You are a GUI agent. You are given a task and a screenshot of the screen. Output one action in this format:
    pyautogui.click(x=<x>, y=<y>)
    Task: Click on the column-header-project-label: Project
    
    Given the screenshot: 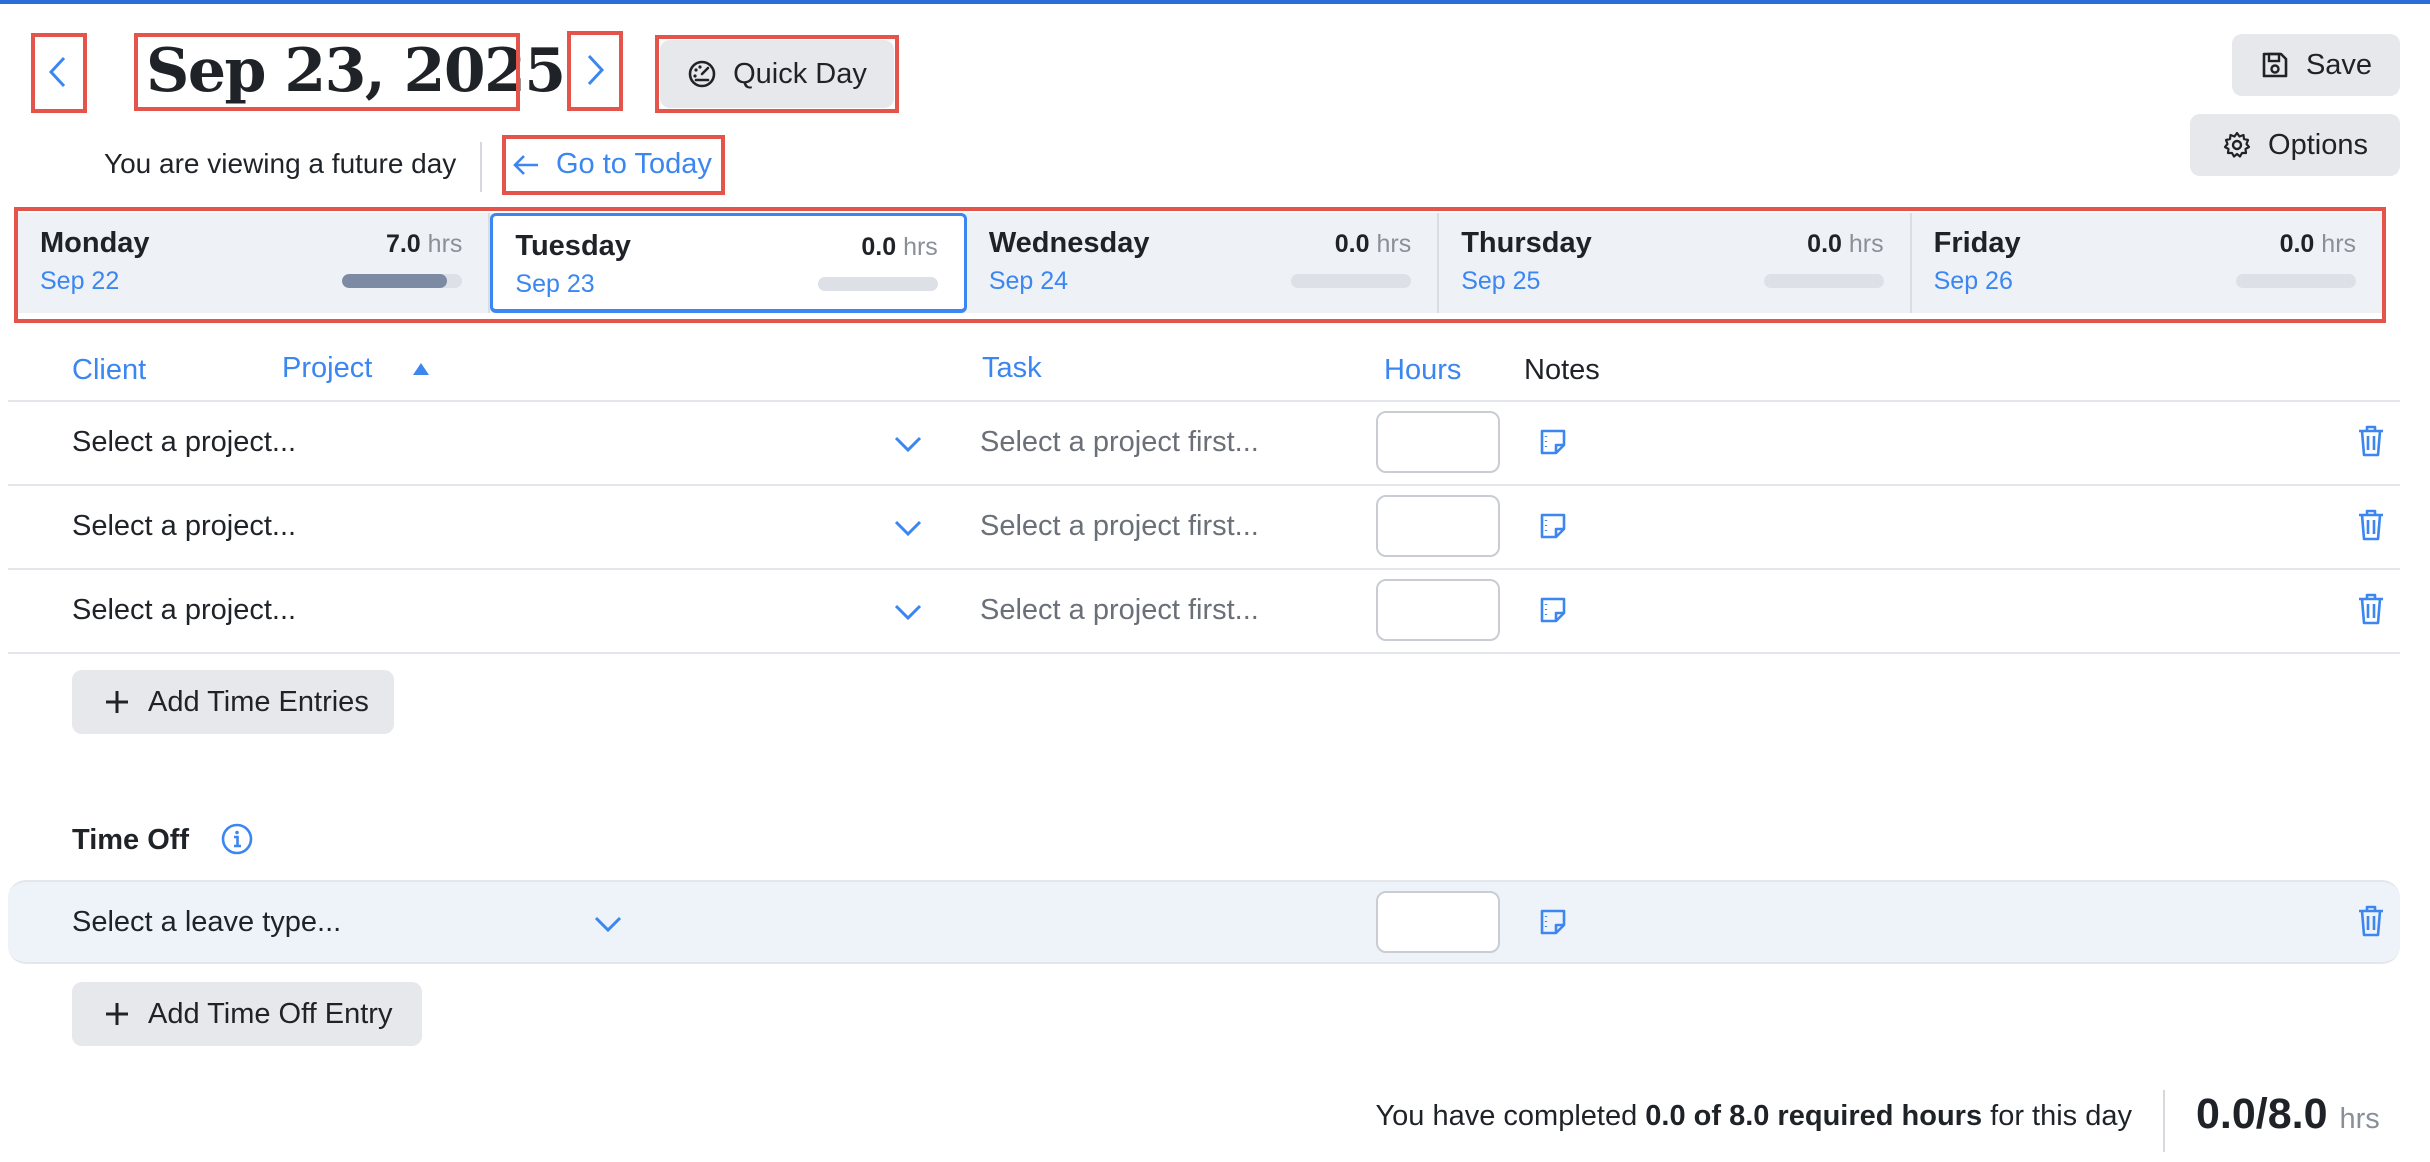 What is the action you would take?
    pyautogui.click(x=327, y=368)
    